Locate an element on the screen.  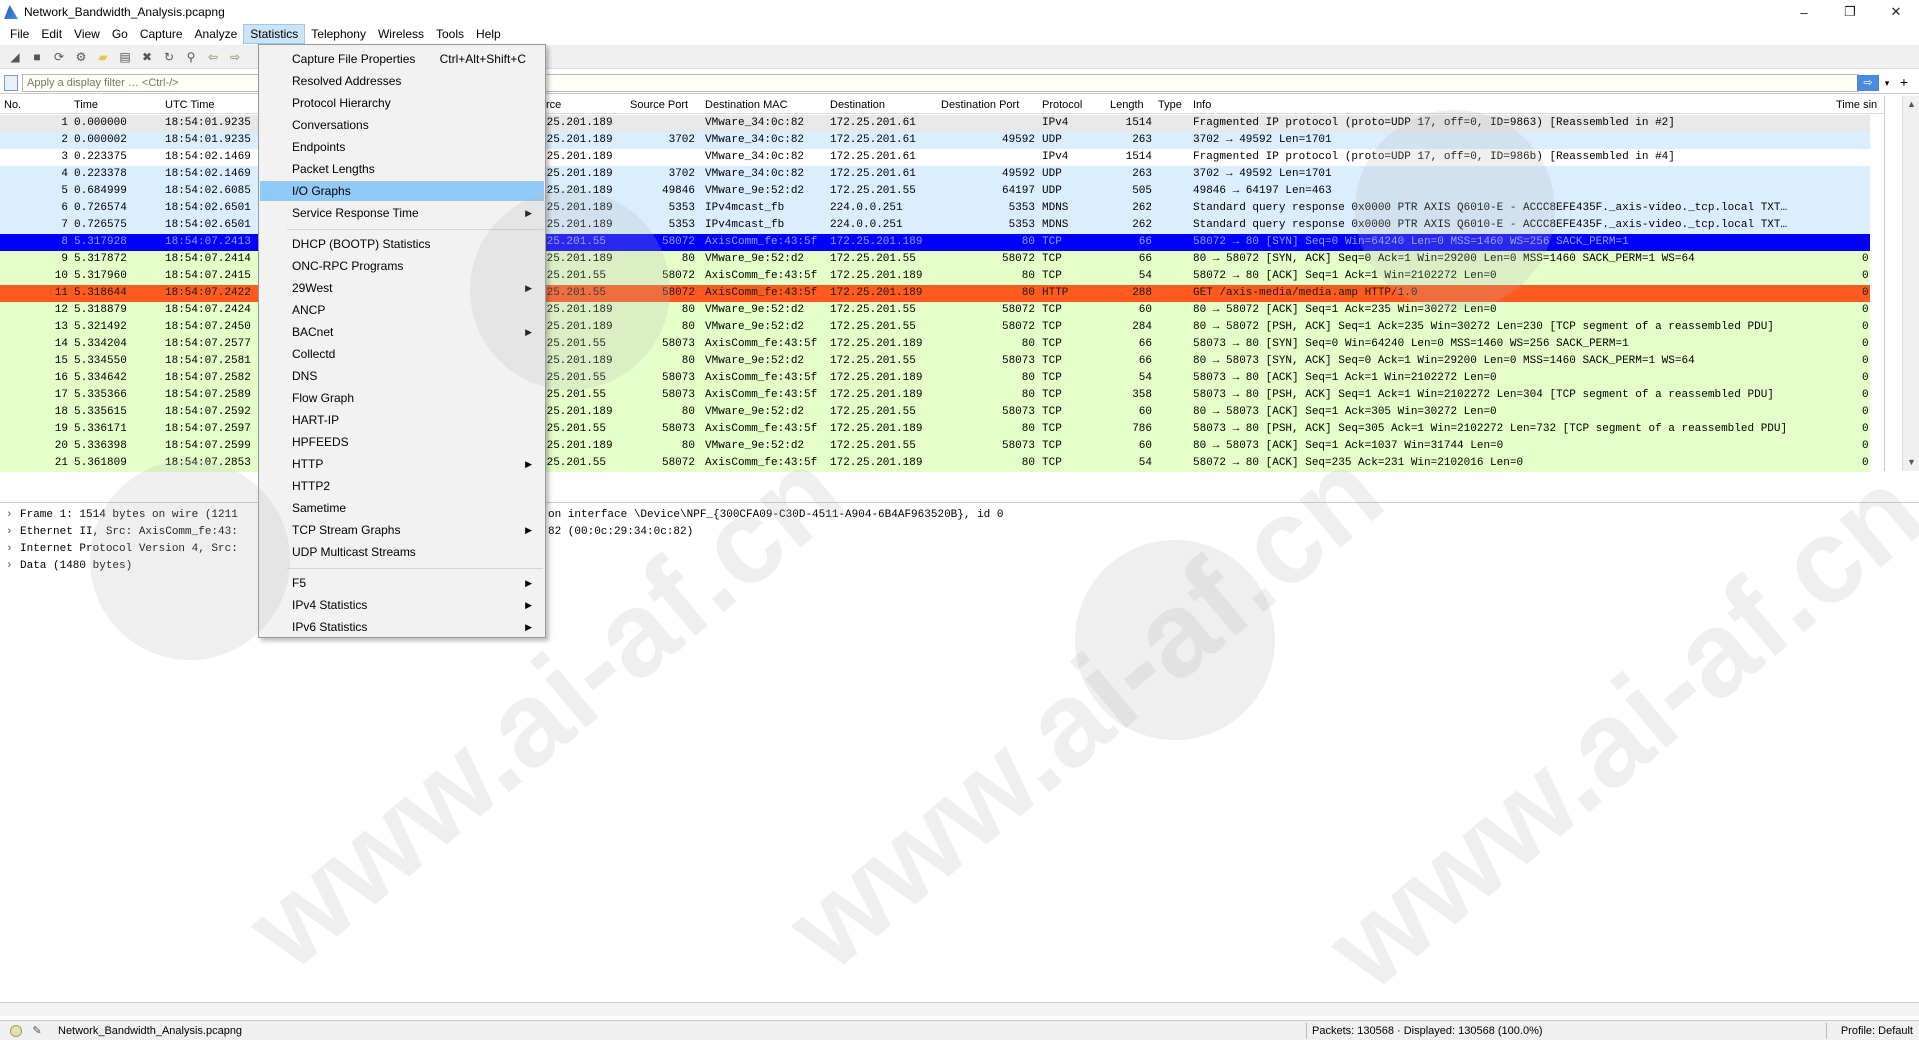
col-header-destination: Destination is located at coordinates (857, 105).